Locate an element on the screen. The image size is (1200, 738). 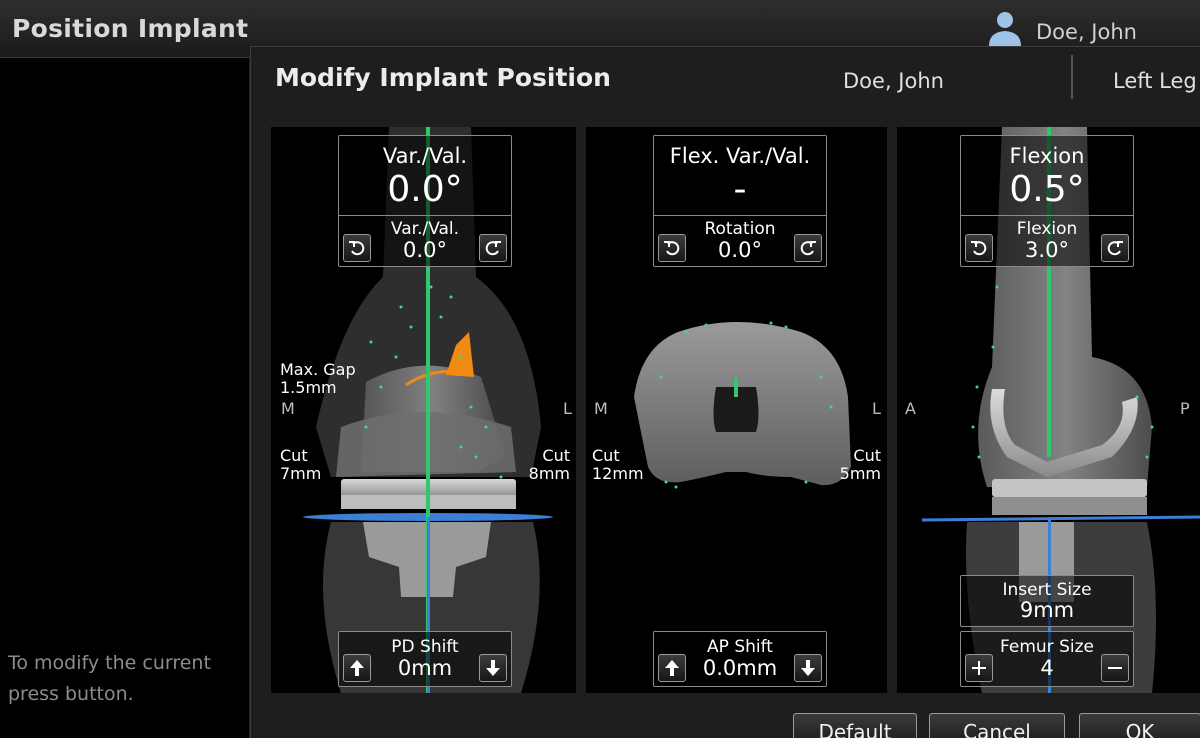
ap-shift-control: AP Shift 0.0mm is located at coordinates (740, 659).